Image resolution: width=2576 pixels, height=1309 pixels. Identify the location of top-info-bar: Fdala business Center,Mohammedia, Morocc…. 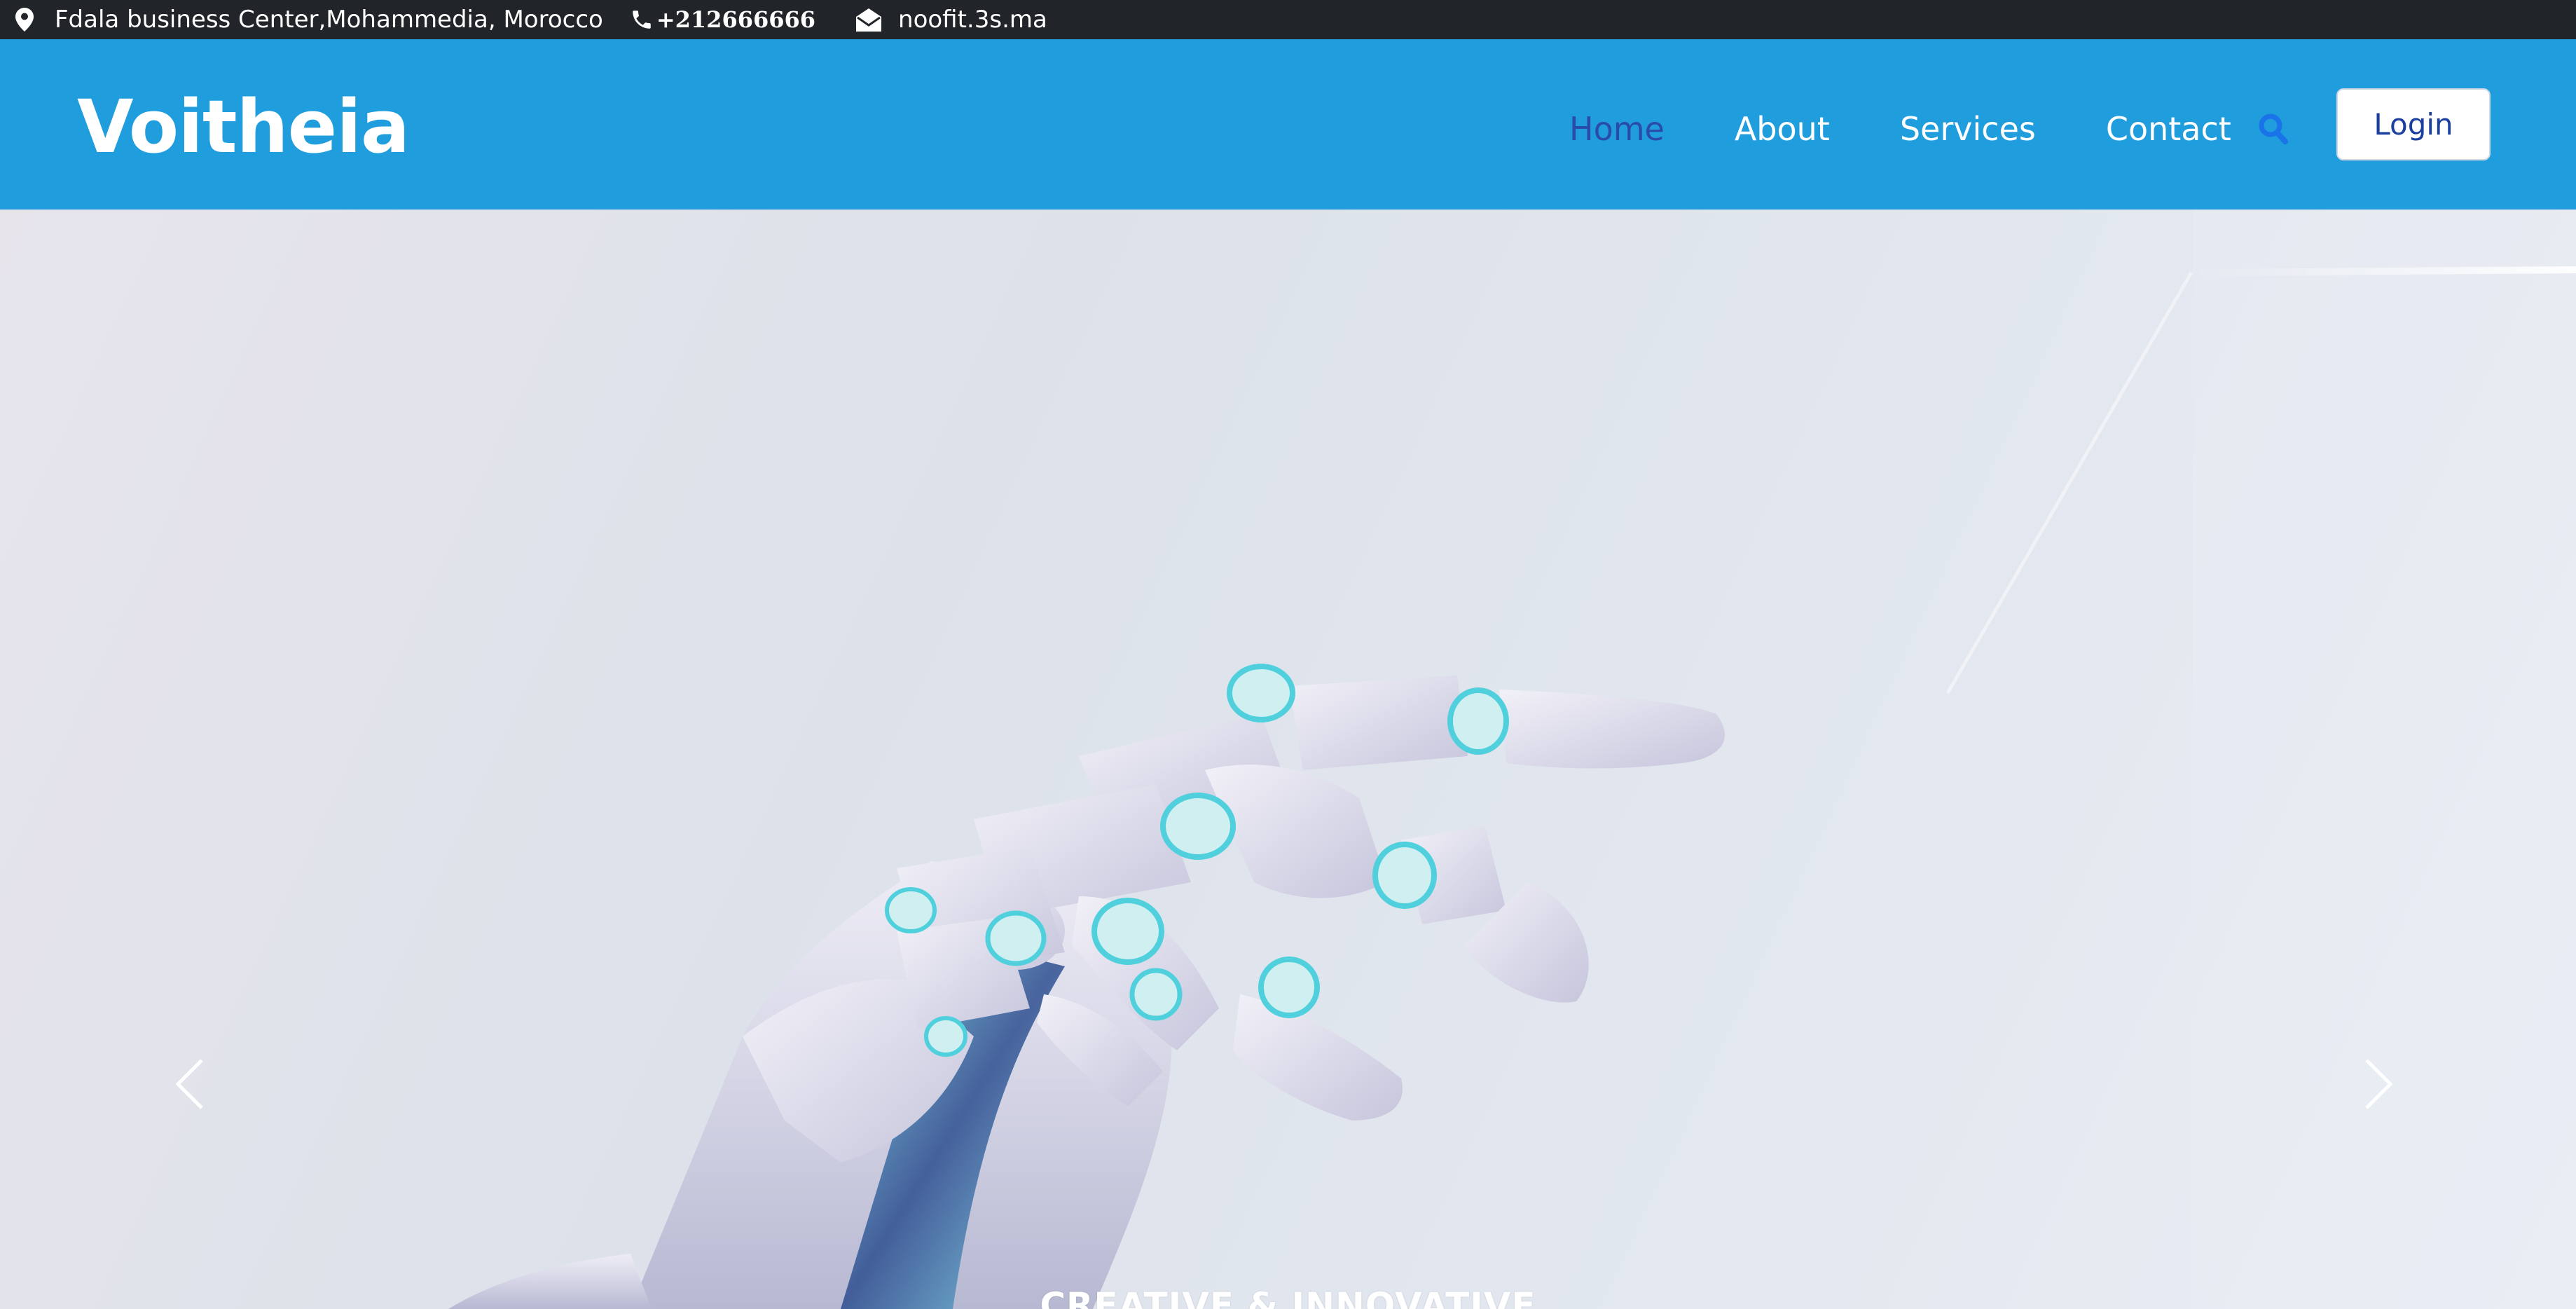
(1288, 19).